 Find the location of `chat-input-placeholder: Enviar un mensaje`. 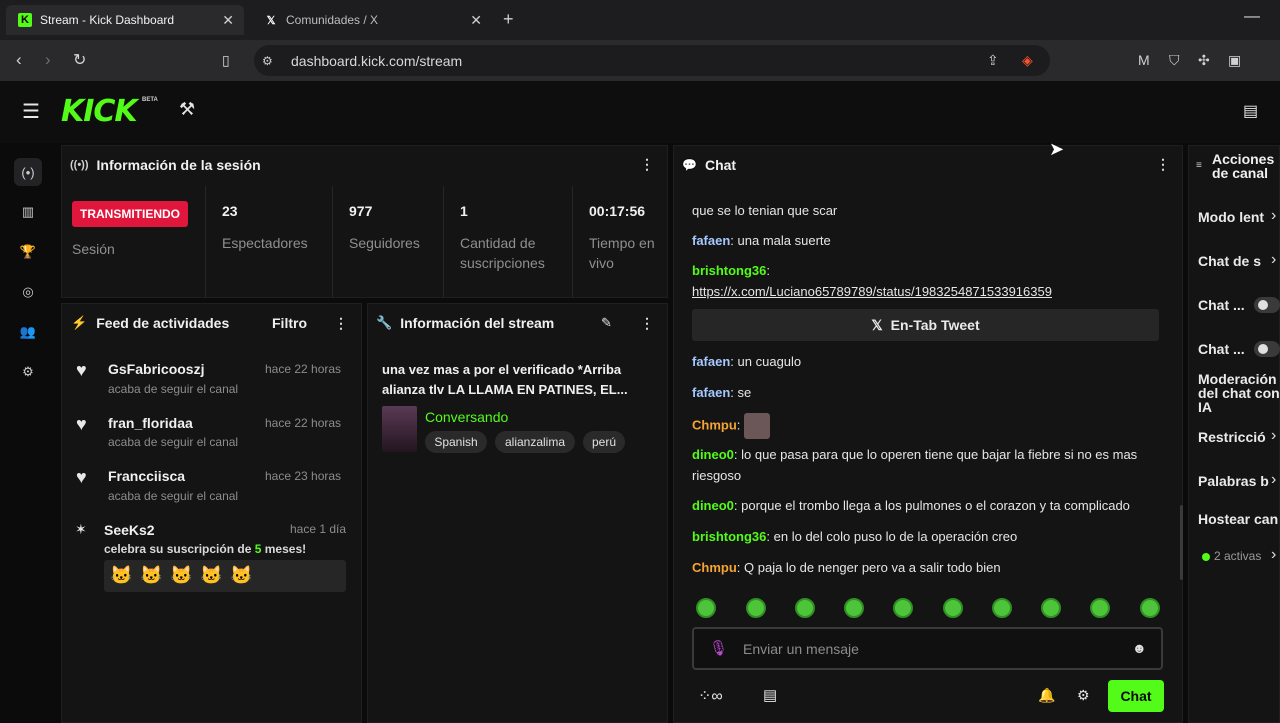

chat-input-placeholder: Enviar un mensaje is located at coordinates (801, 649).